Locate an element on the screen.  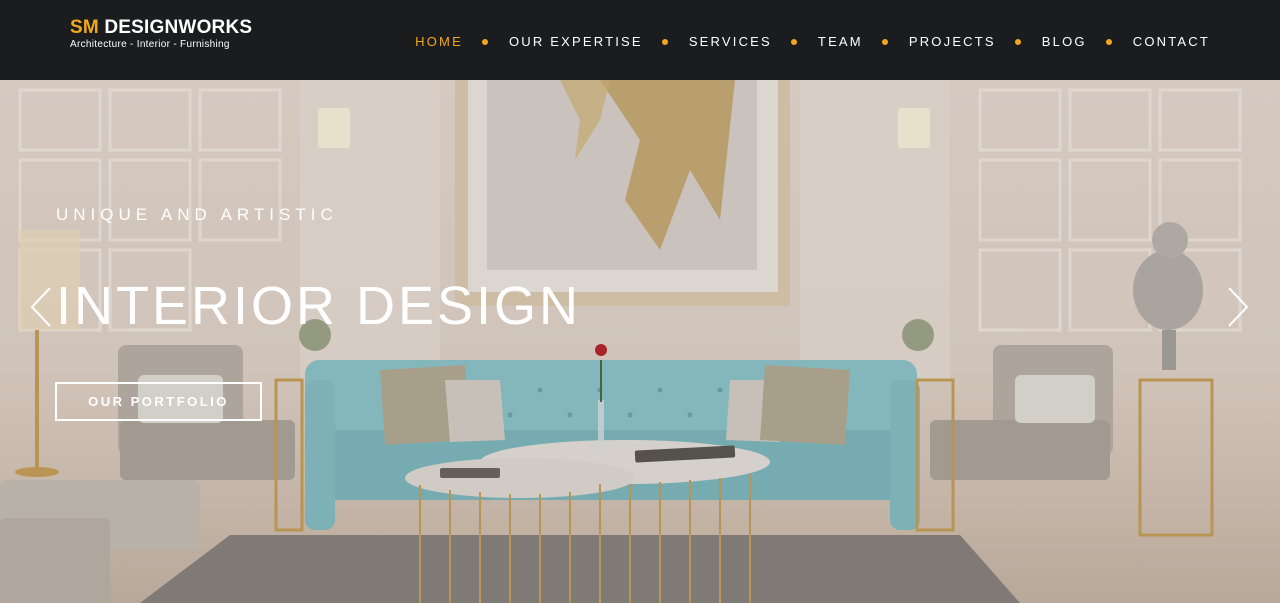
chevron-right-icon is located at coordinates (1238, 307).